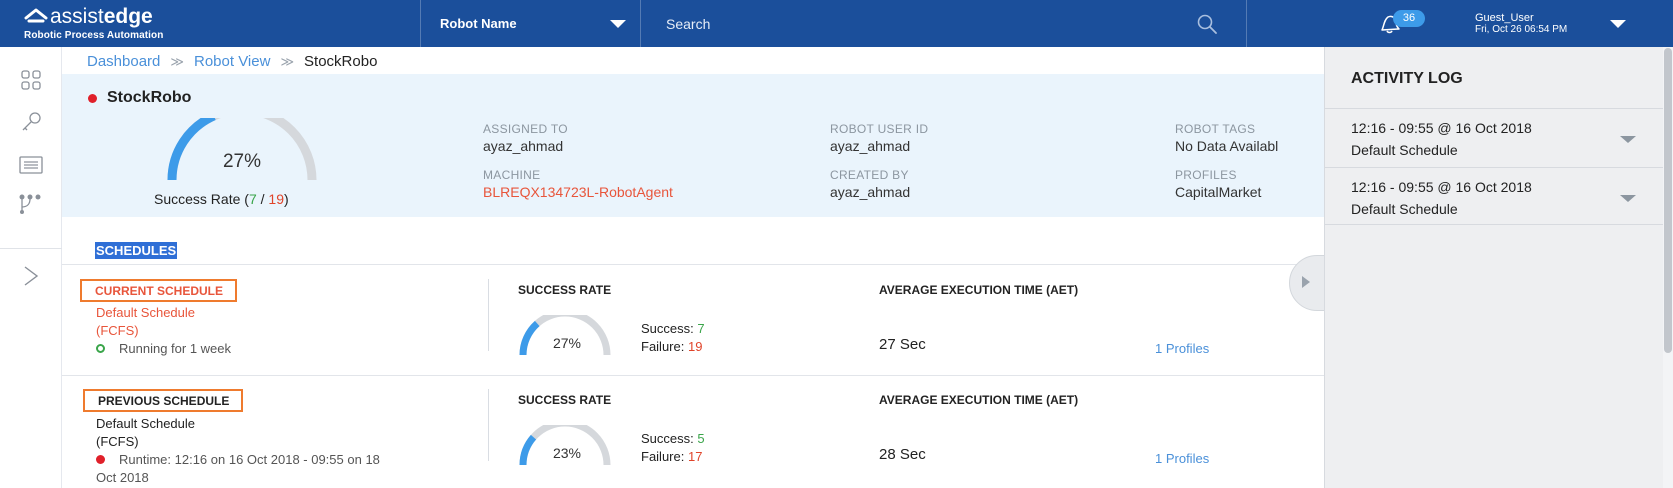 The image size is (1673, 488). What do you see at coordinates (136, 250) in the screenshot?
I see `schedules-heading: SCHEDULES` at bounding box center [136, 250].